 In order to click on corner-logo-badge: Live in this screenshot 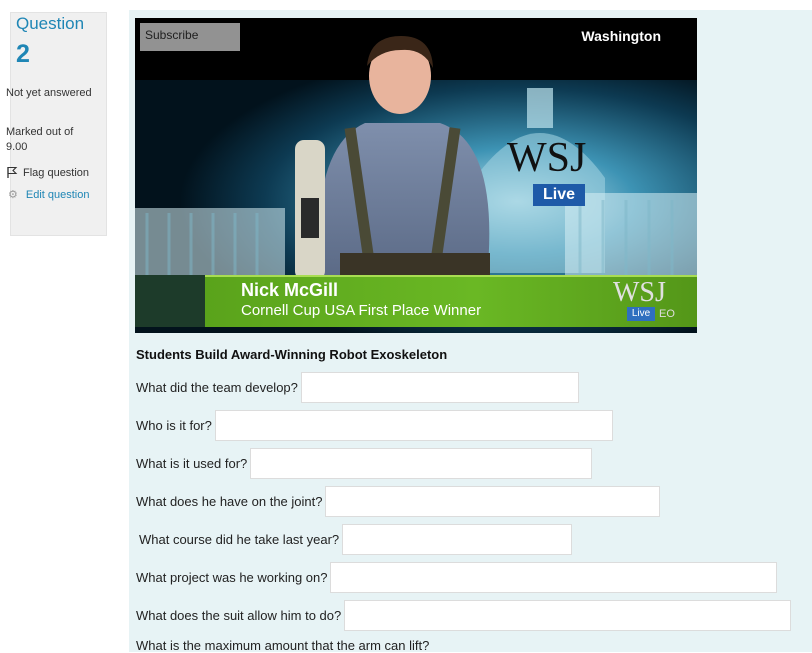, I will do `click(641, 314)`.